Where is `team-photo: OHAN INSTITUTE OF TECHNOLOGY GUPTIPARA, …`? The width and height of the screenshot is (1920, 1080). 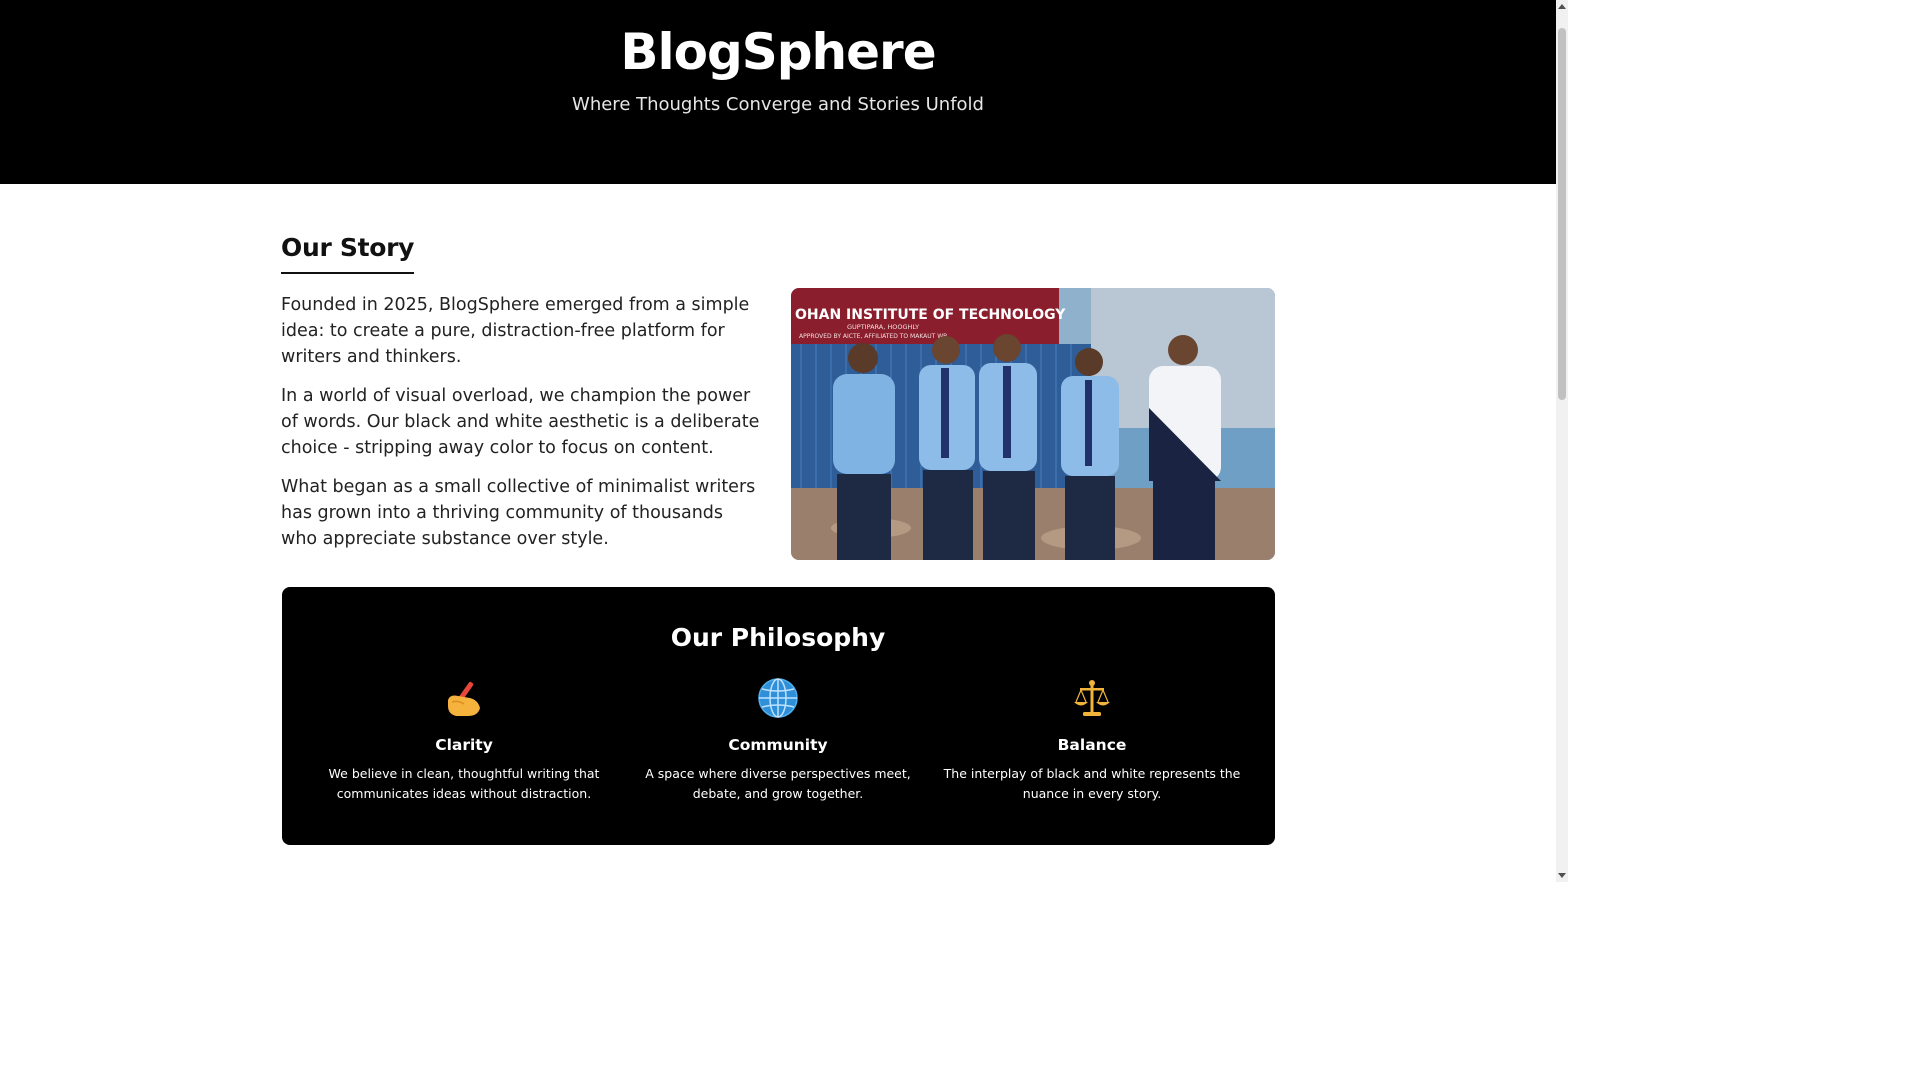 team-photo: OHAN INSTITUTE OF TECHNOLOGY GUPTIPARA, … is located at coordinates (1033, 424).